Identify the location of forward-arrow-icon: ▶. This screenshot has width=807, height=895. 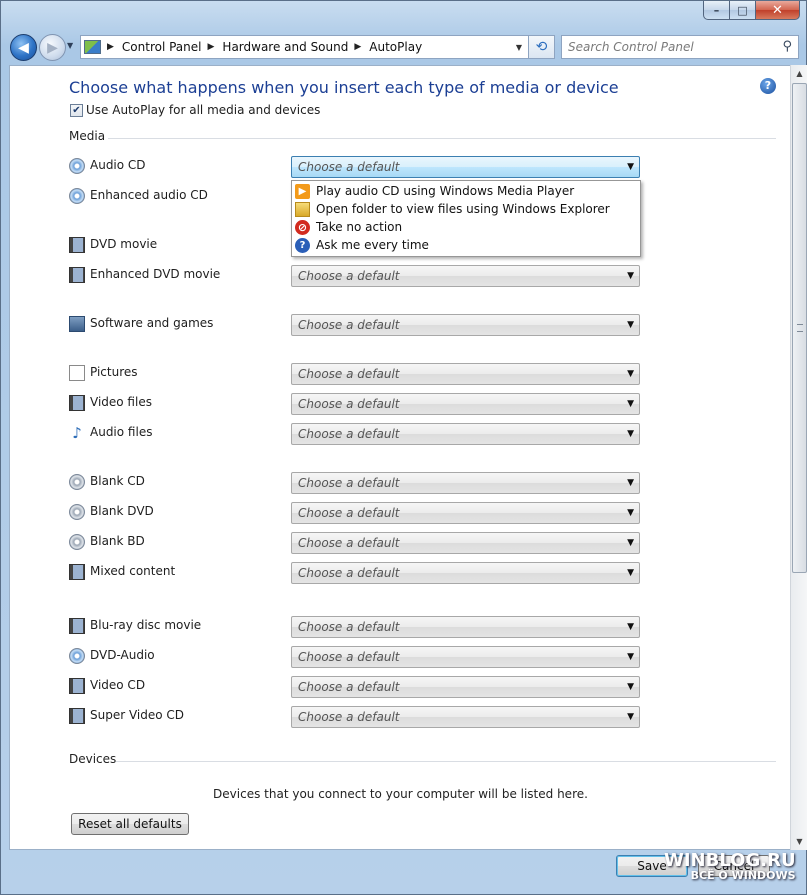
(52, 47).